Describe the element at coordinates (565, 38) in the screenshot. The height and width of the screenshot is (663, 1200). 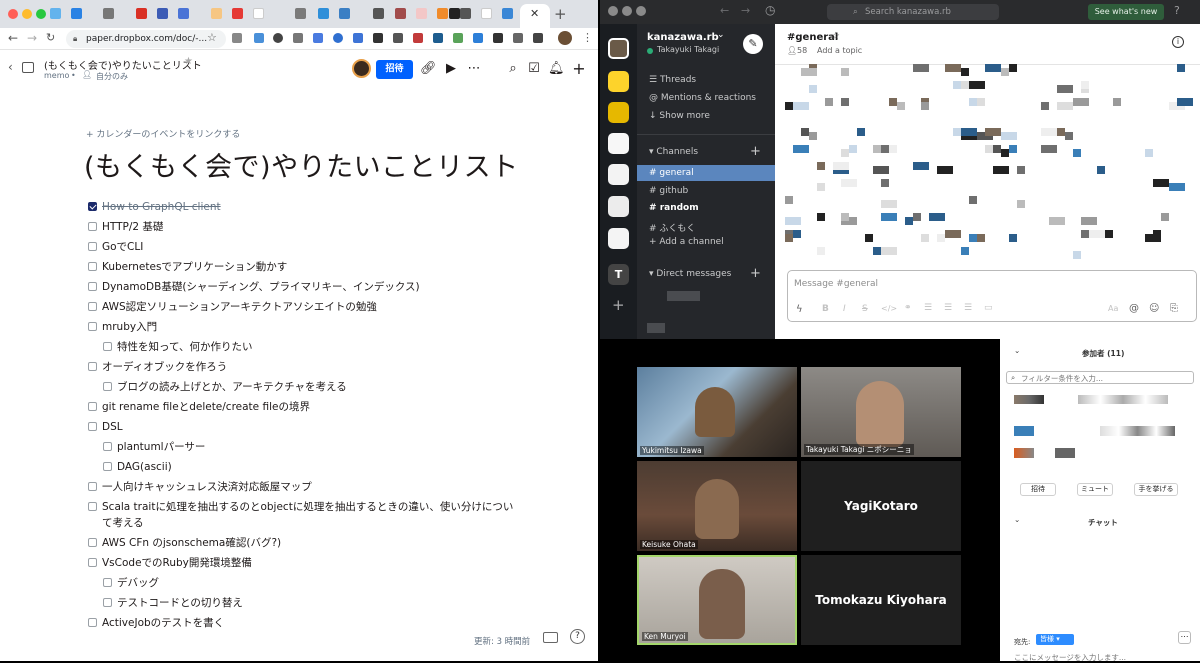
I see `profile-avatar` at that location.